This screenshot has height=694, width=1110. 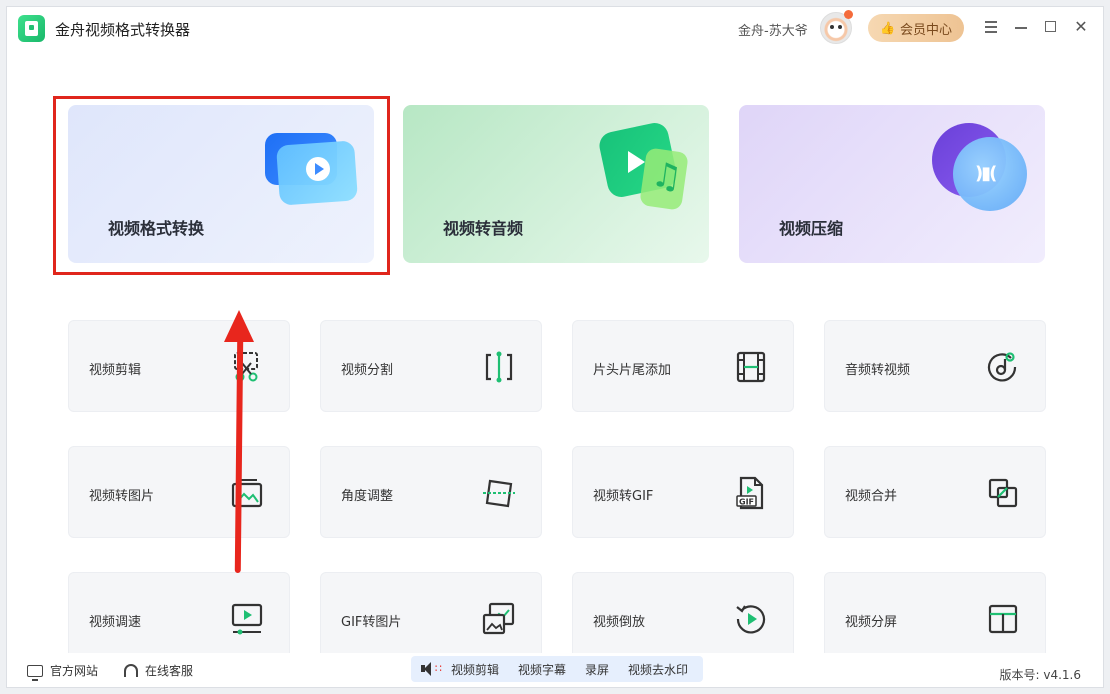 What do you see at coordinates (431, 366) in the screenshot?
I see `tool-video-split: 视频分割` at bounding box center [431, 366].